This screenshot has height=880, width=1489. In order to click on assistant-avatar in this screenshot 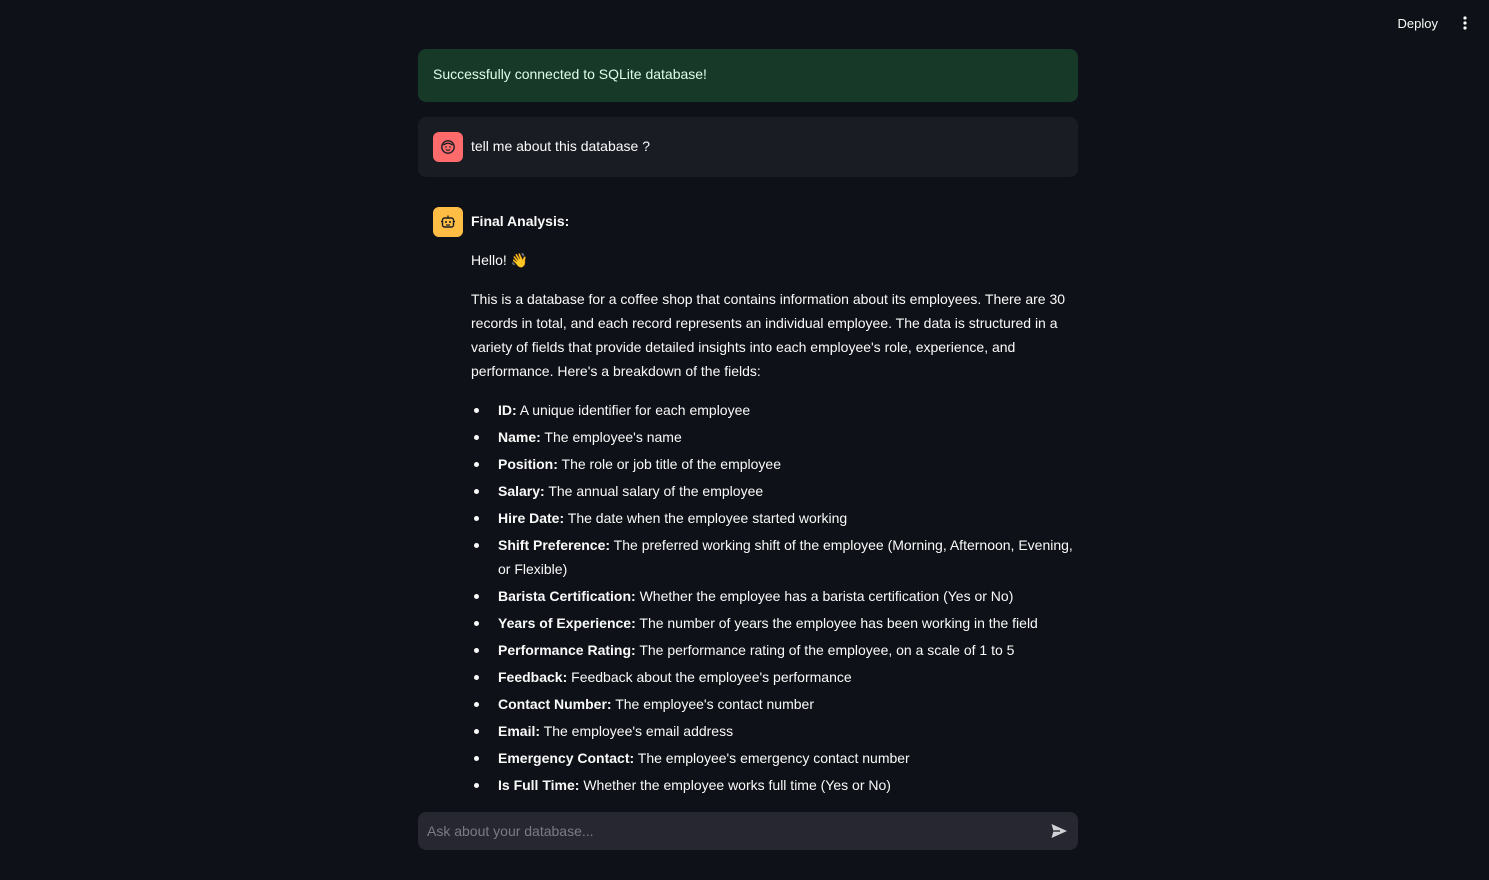, I will do `click(448, 222)`.